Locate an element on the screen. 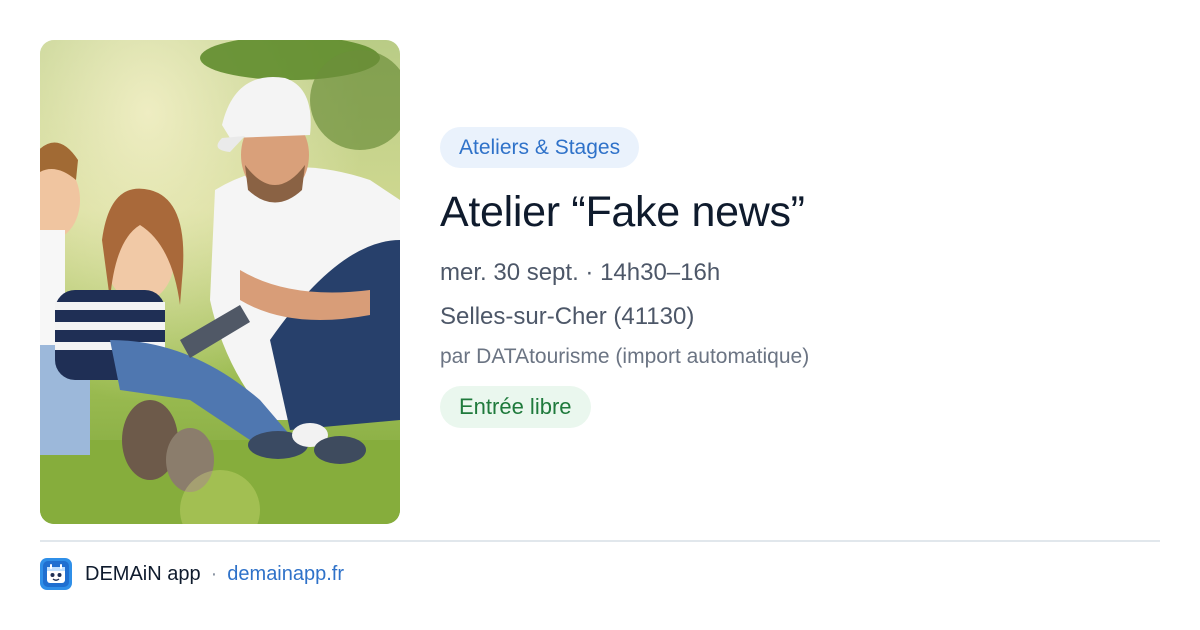 The image size is (1200, 630). app-url-link: demainapp.fr is located at coordinates (285, 574).